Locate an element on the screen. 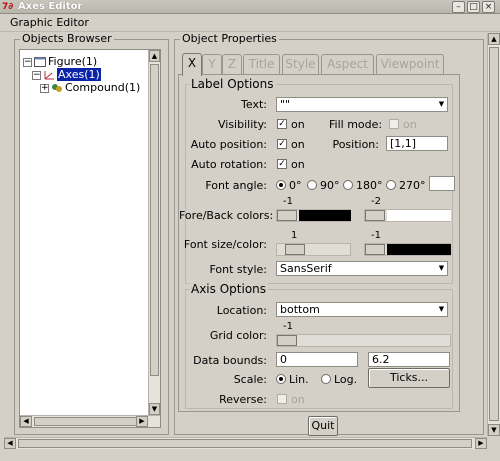  font-color-slider: -1 is located at coordinates (407, 243).